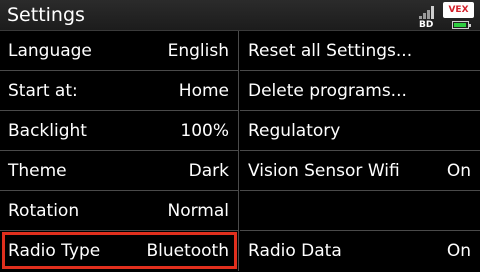 This screenshot has width=480, height=272. Describe the element at coordinates (37, 171) in the screenshot. I see `setting-label: Theme` at that location.